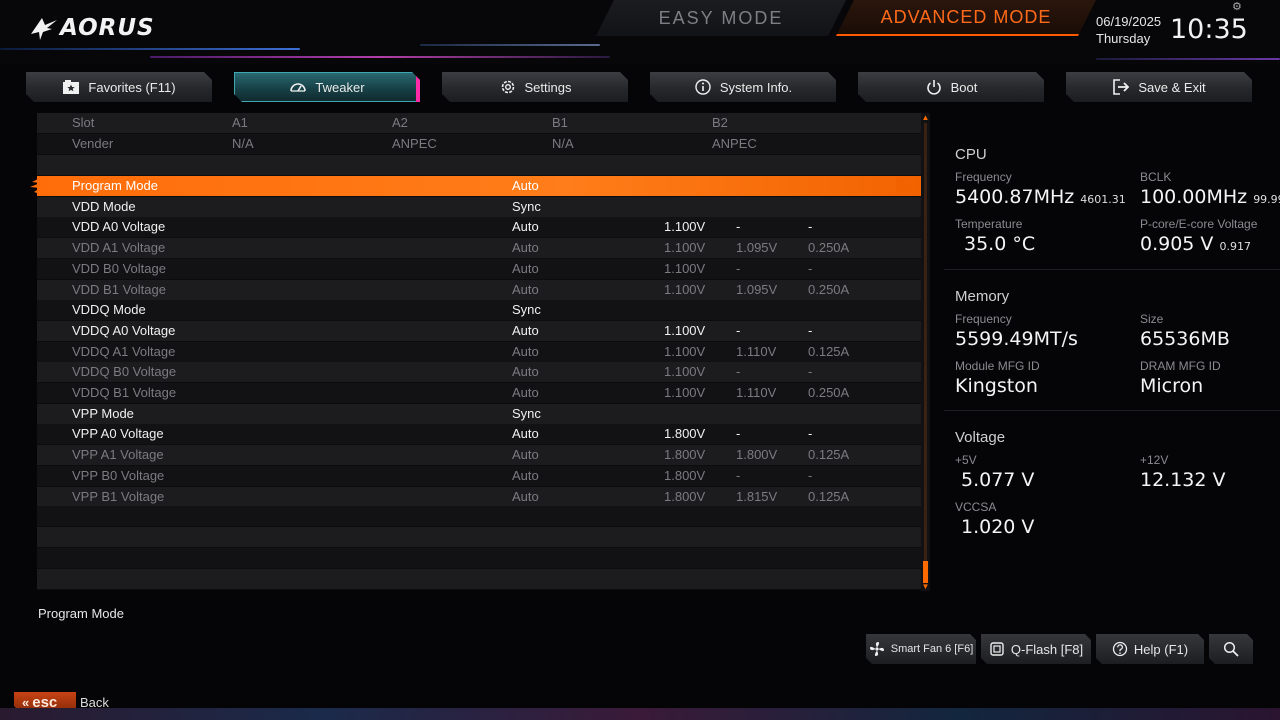 The width and height of the screenshot is (1280, 720). Describe the element at coordinates (997, 649) in the screenshot. I see `chip-icon` at that location.